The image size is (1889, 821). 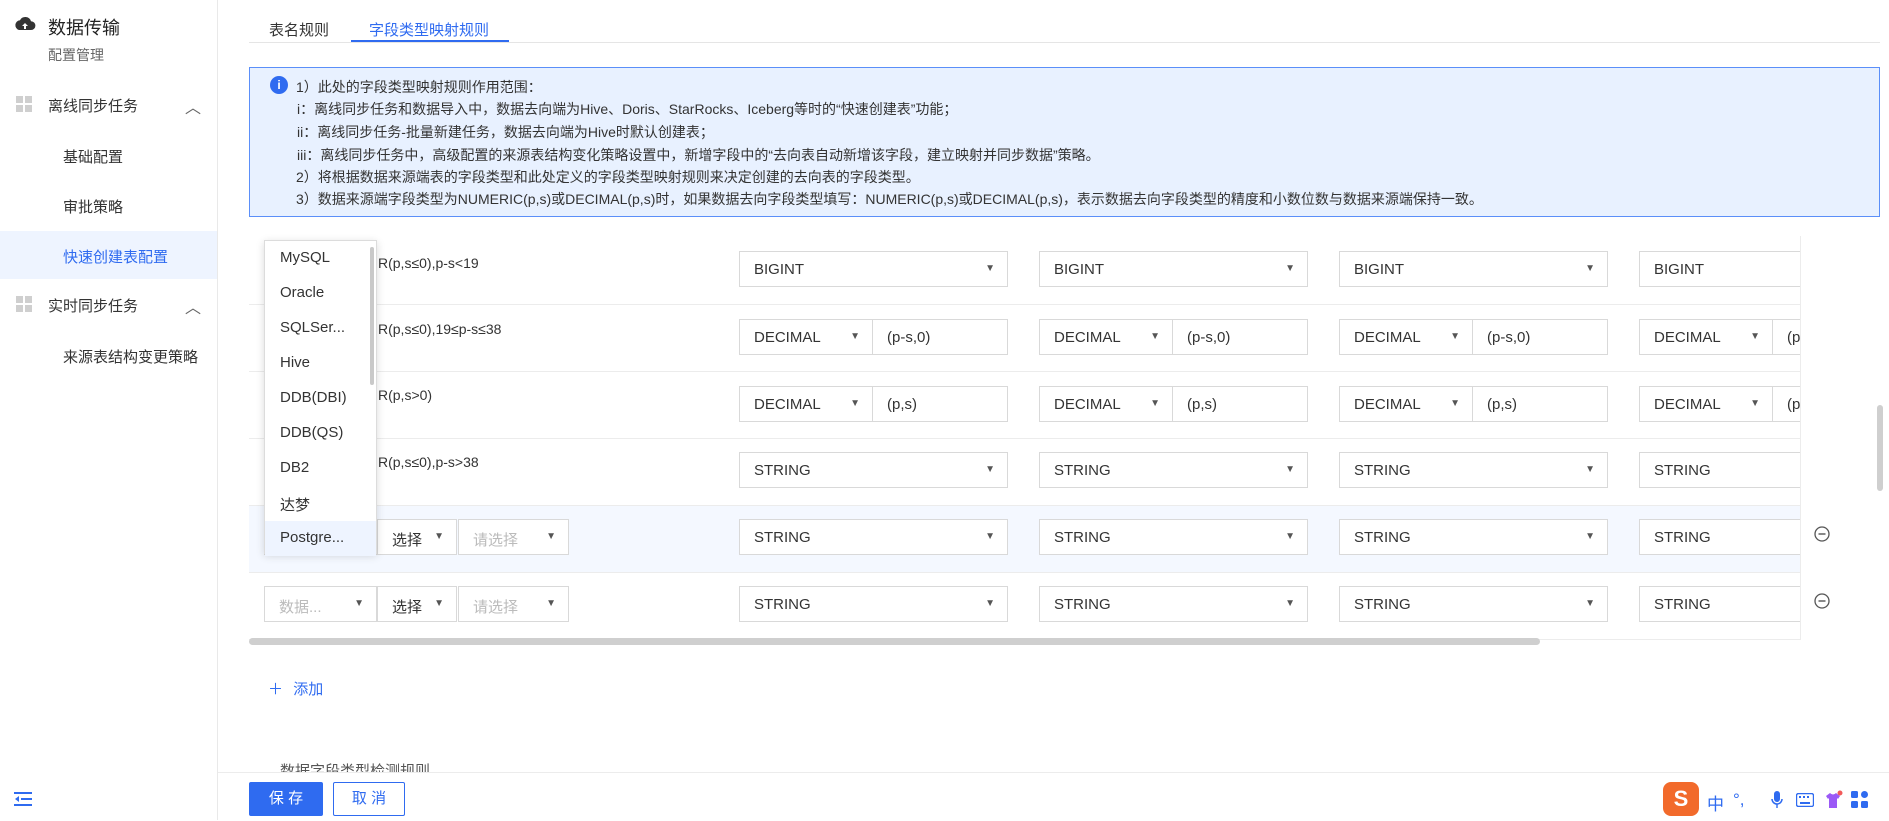 What do you see at coordinates (1777, 800) in the screenshot?
I see `mic-icon` at bounding box center [1777, 800].